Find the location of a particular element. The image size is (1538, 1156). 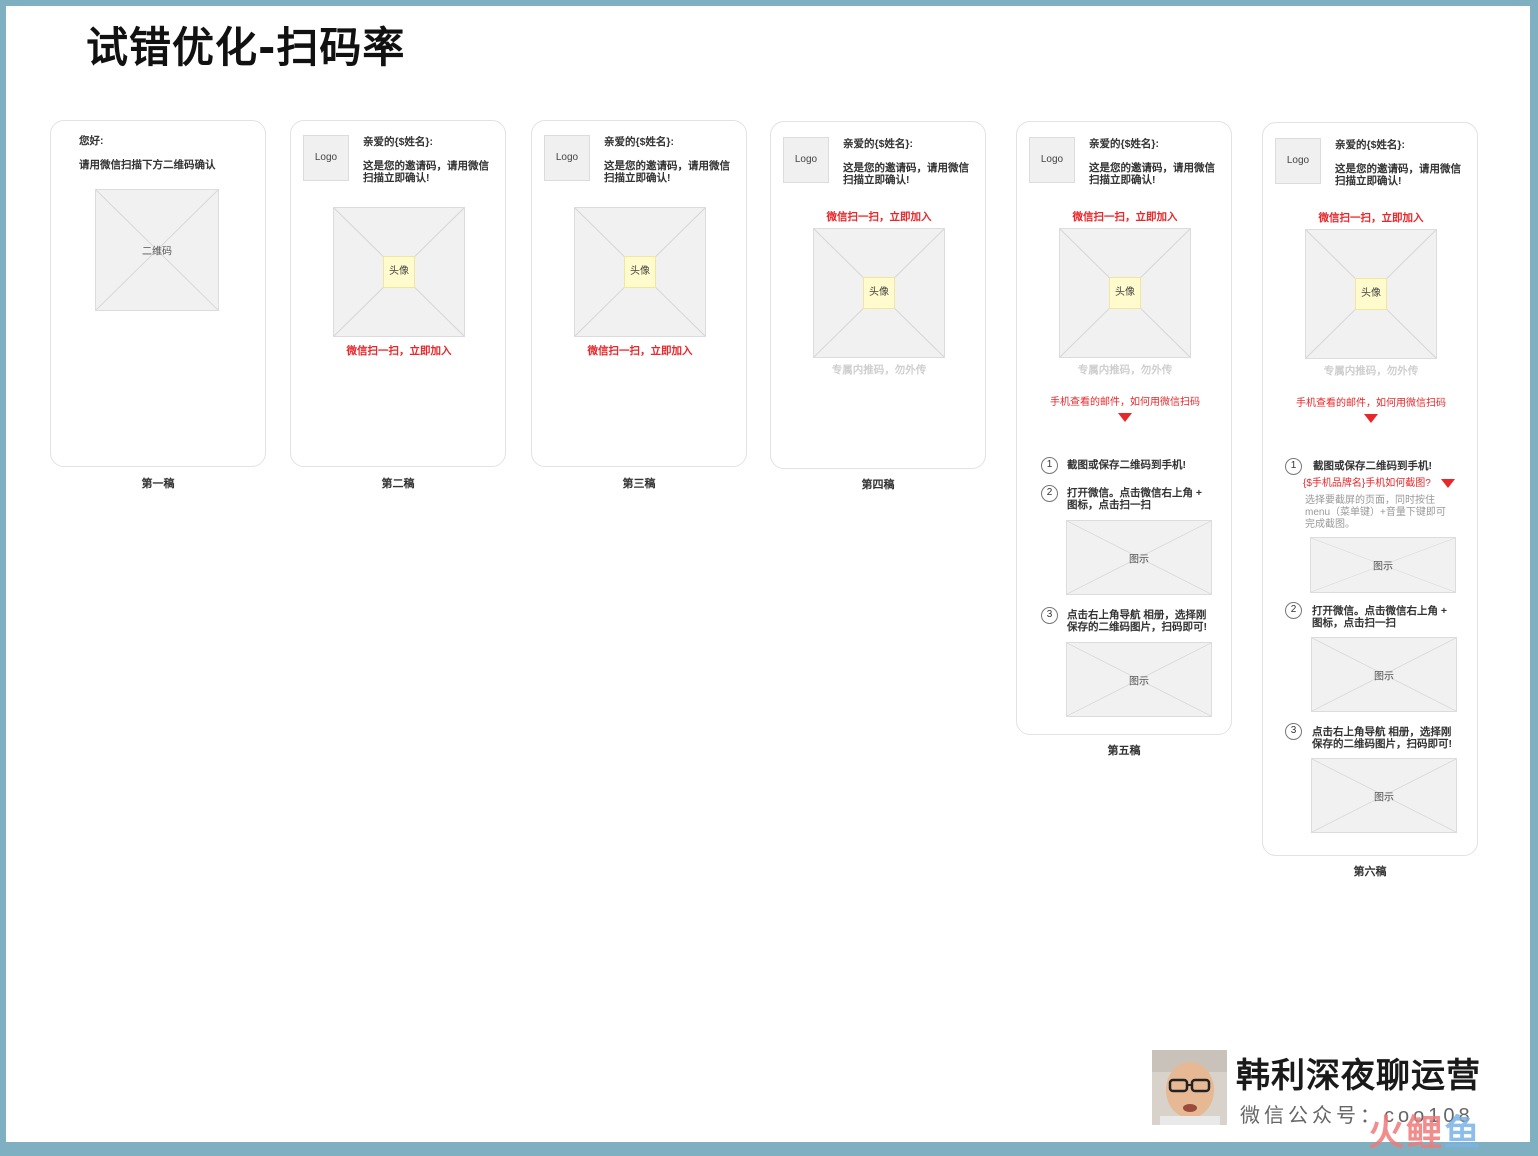

watermark-char-3: 鱼 is located at coordinates (1463, 1132).